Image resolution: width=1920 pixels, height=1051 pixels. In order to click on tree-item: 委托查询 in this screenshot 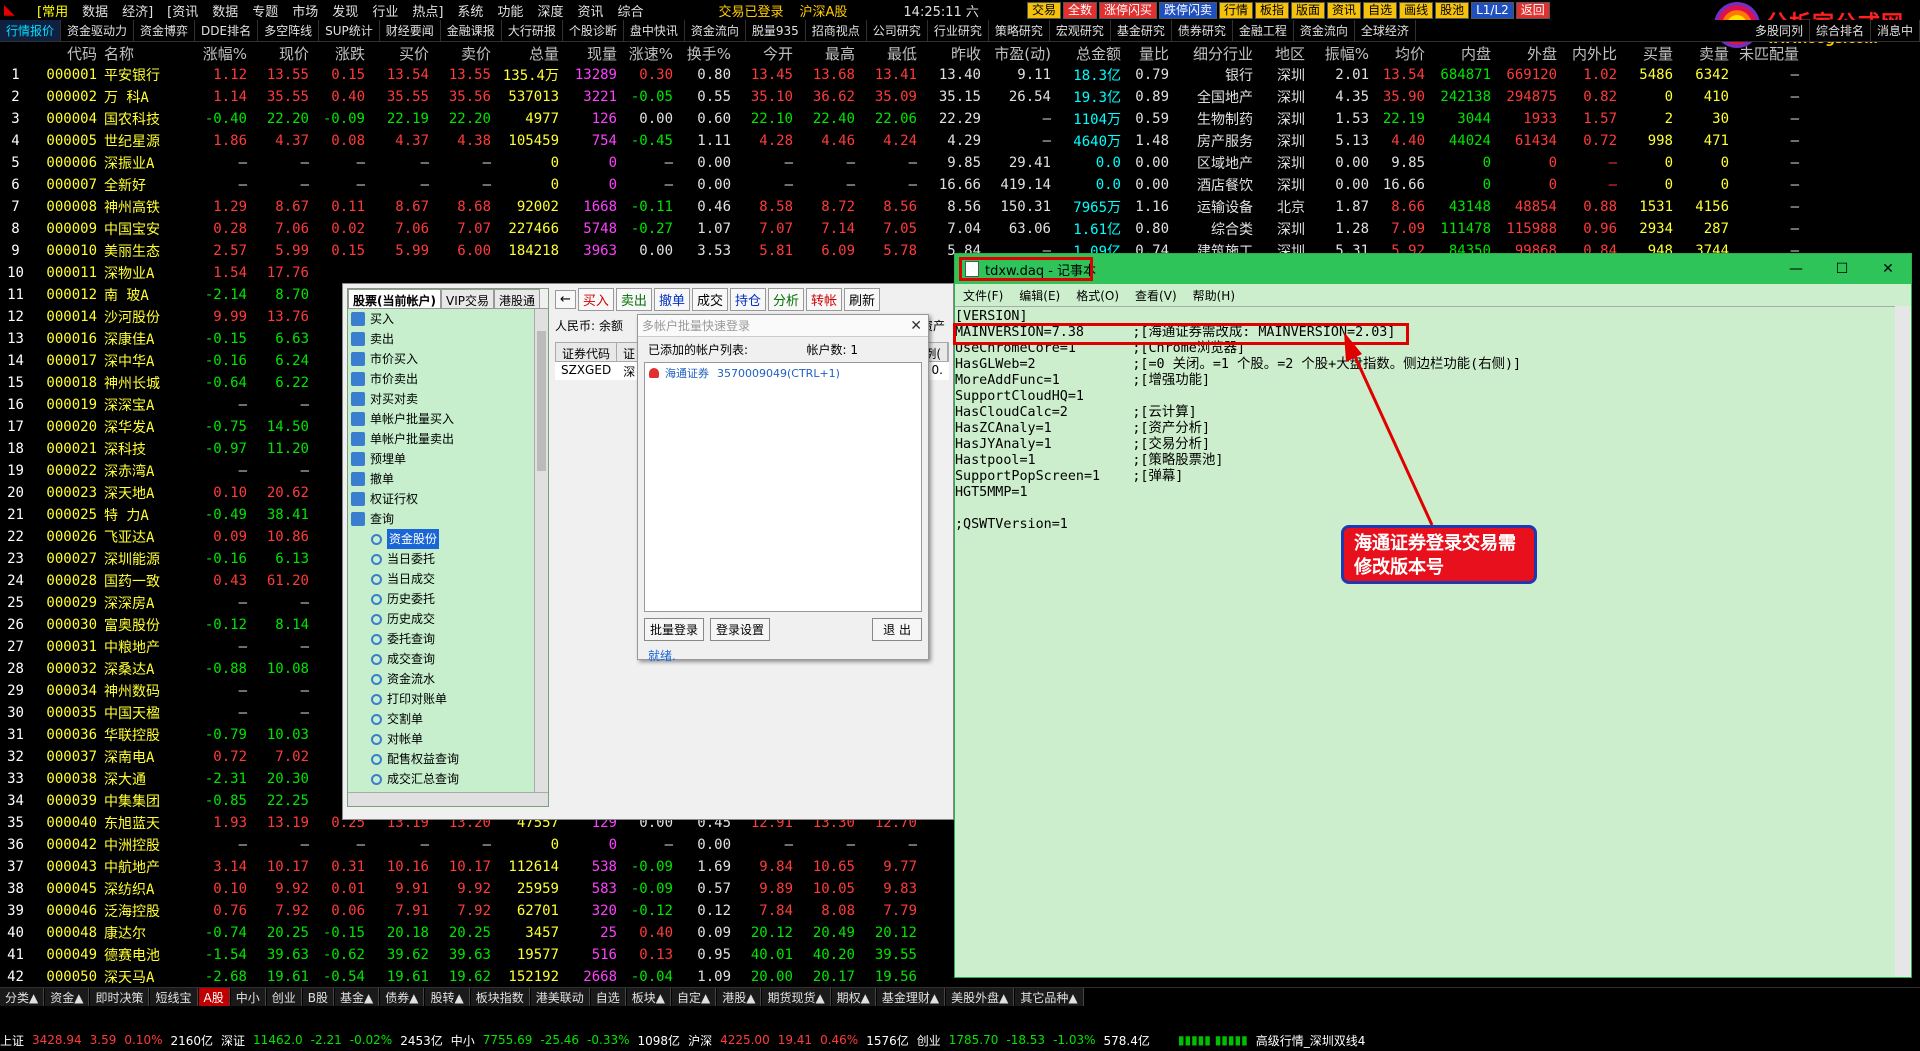, I will do `click(448, 639)`.